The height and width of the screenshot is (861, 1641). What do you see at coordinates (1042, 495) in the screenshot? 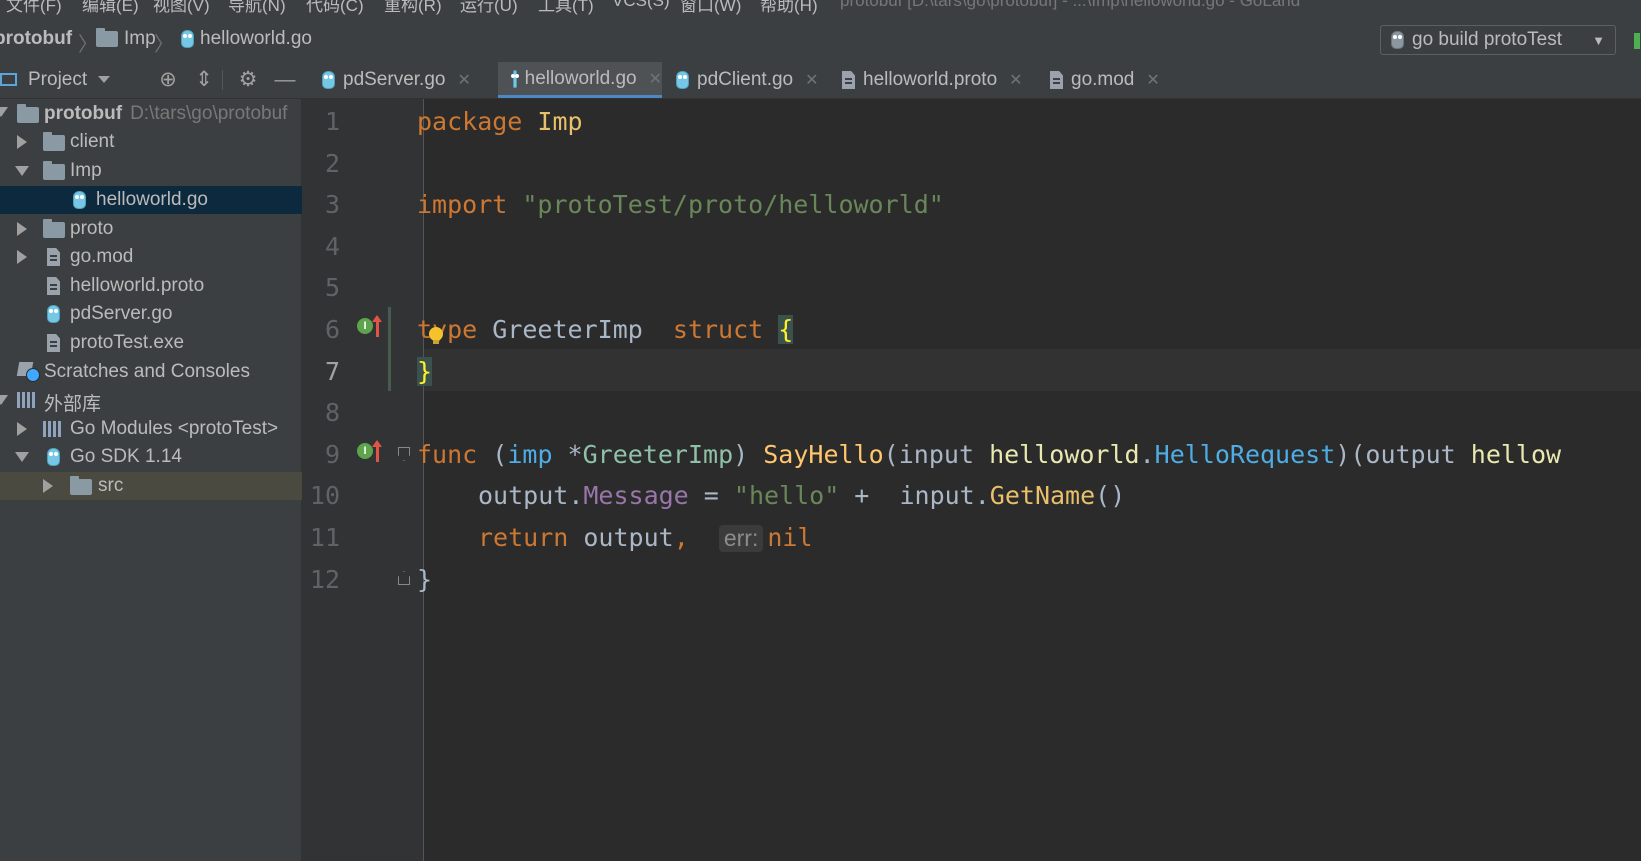
I see `method-call: GetName` at bounding box center [1042, 495].